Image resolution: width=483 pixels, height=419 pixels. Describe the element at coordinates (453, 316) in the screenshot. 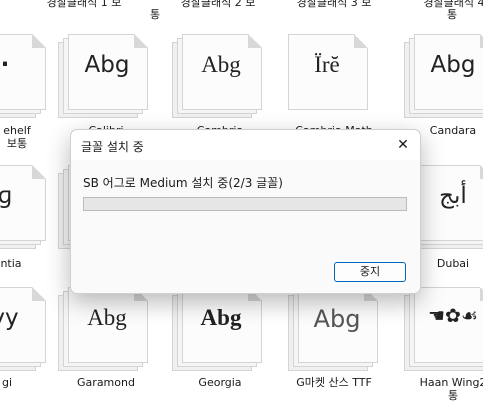

I see `font-sample: ☚✿☙` at that location.